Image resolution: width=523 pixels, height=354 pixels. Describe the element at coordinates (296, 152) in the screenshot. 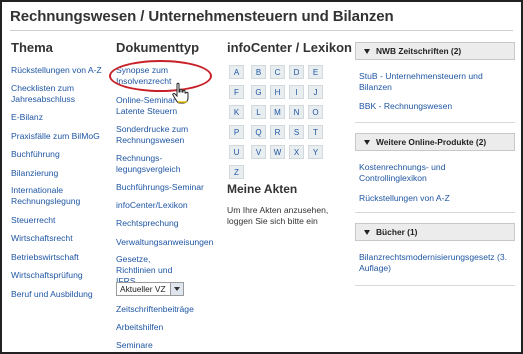

I see `az-letter-x: X` at that location.